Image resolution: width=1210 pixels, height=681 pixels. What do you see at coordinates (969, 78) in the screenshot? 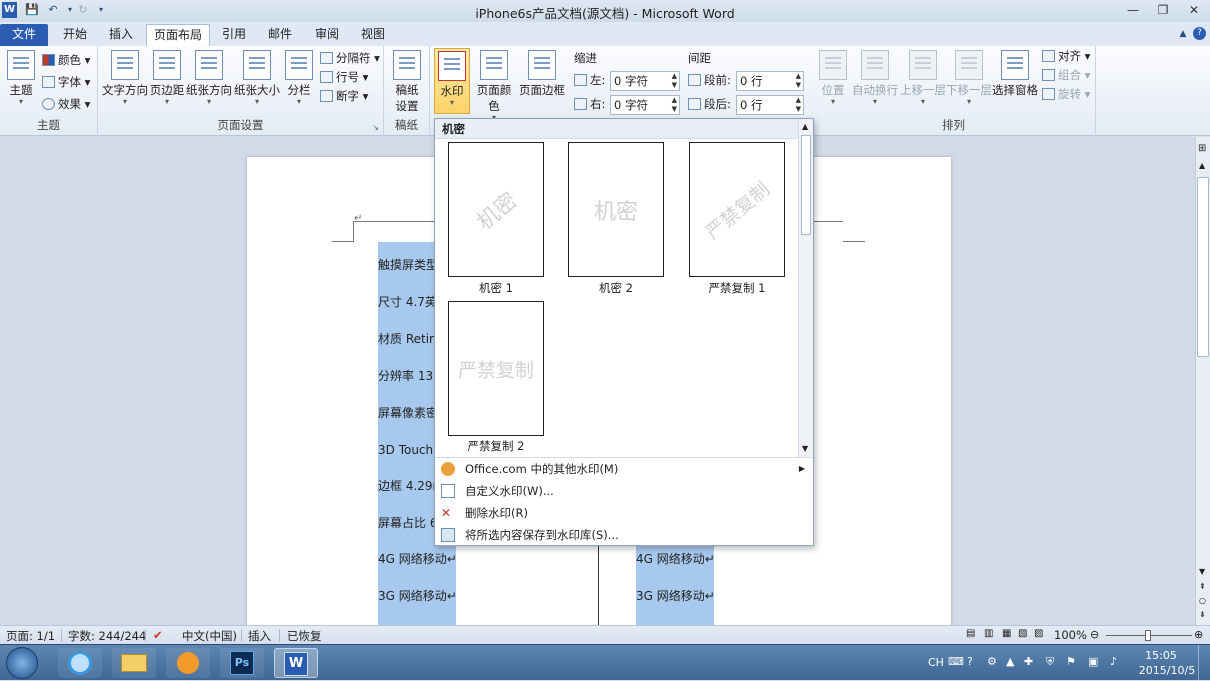
I see `send-backward-button: 下移一层 ▾` at bounding box center [969, 78].